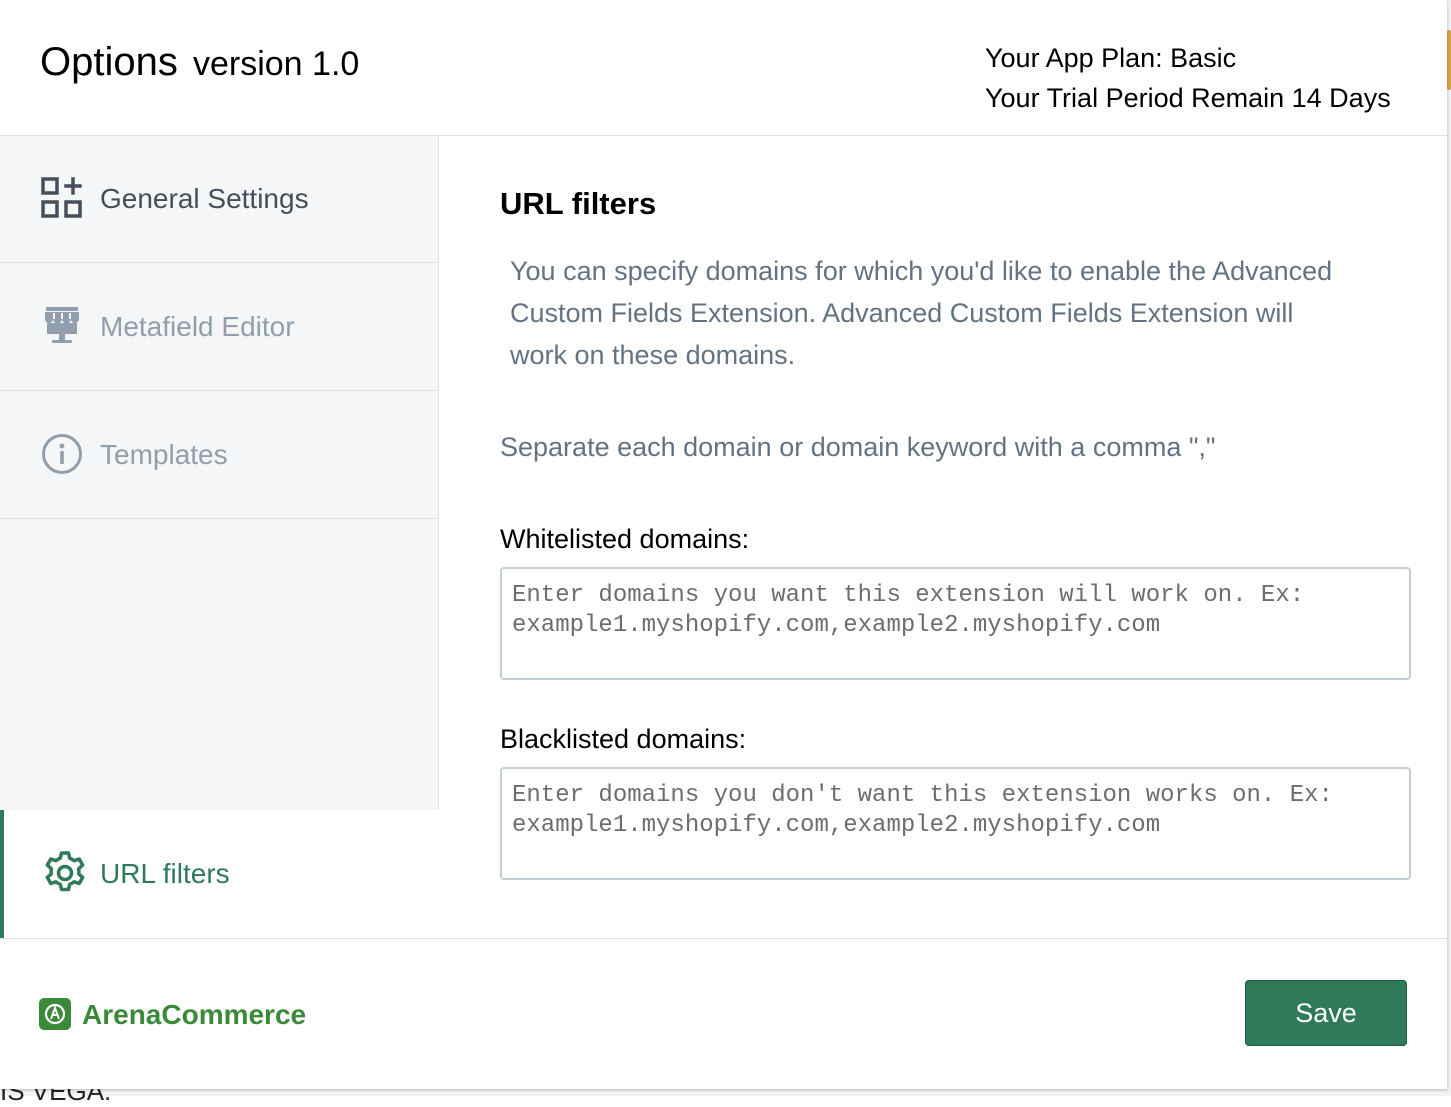  I want to click on sidebar-item-general-settings: General Settings, so click(219, 199).